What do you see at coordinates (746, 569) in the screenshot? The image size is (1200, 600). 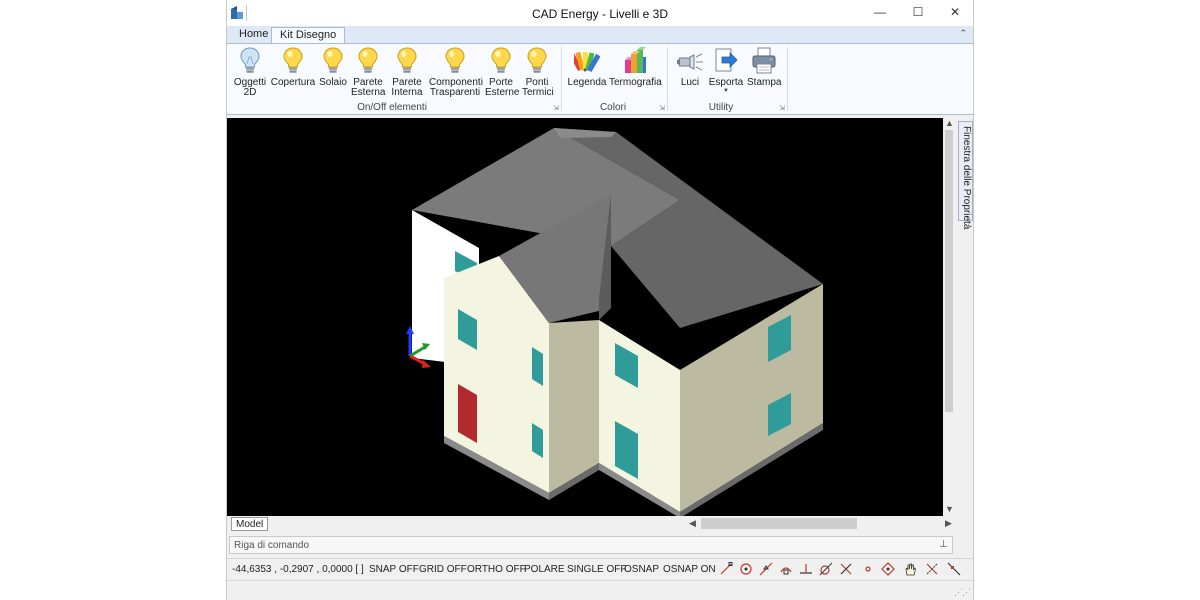 I see `center-snap-icon` at bounding box center [746, 569].